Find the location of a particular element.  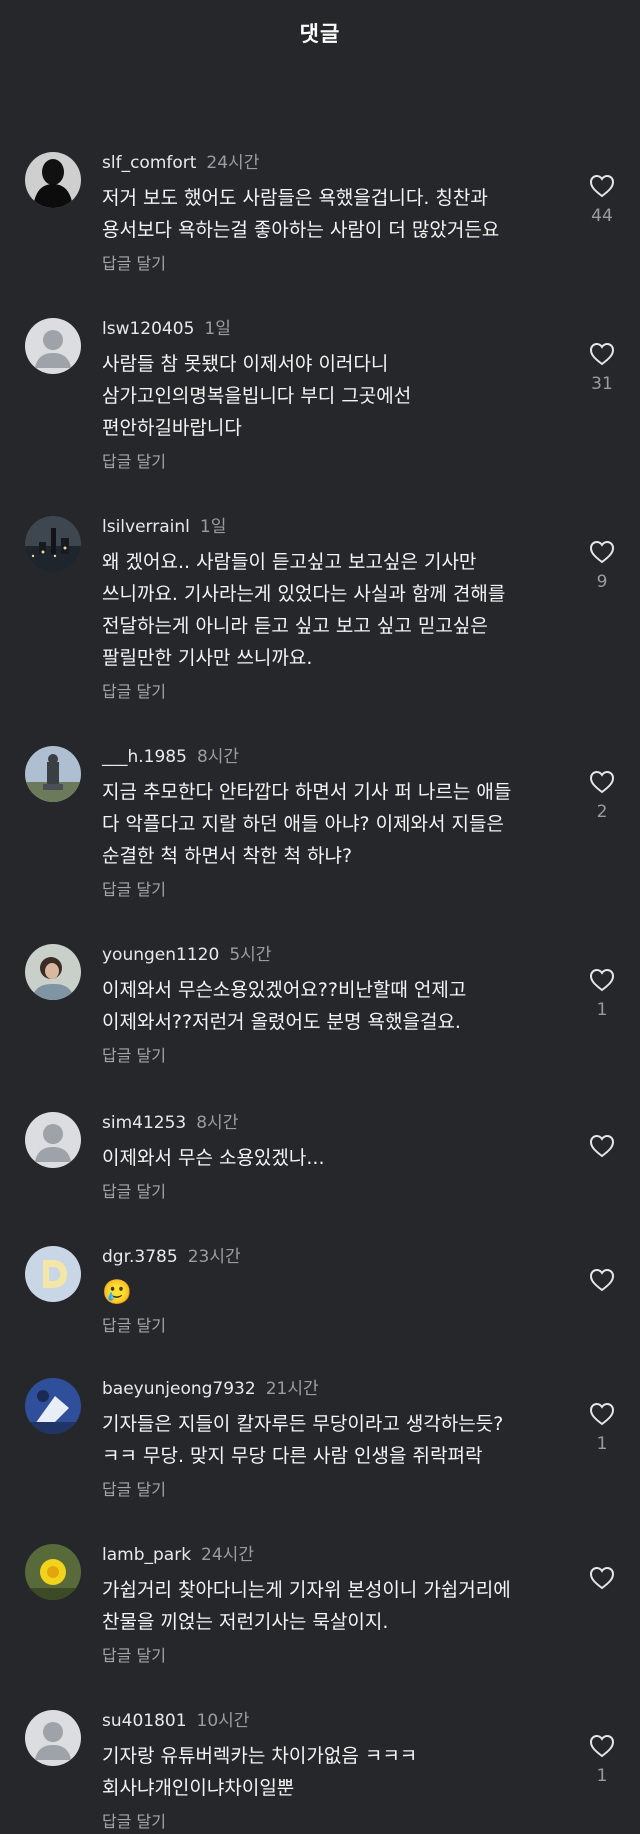

like-button: 2 is located at coordinates (602, 796).